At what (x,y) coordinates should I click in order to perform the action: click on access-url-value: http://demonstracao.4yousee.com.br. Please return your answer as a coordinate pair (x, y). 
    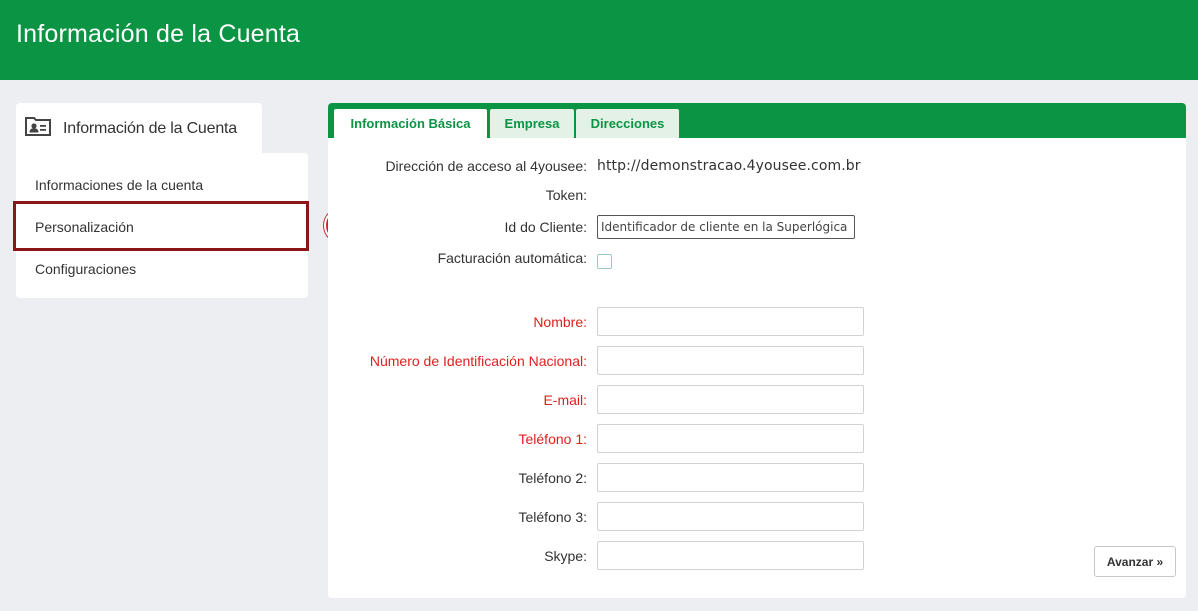
    Looking at the image, I should click on (729, 166).